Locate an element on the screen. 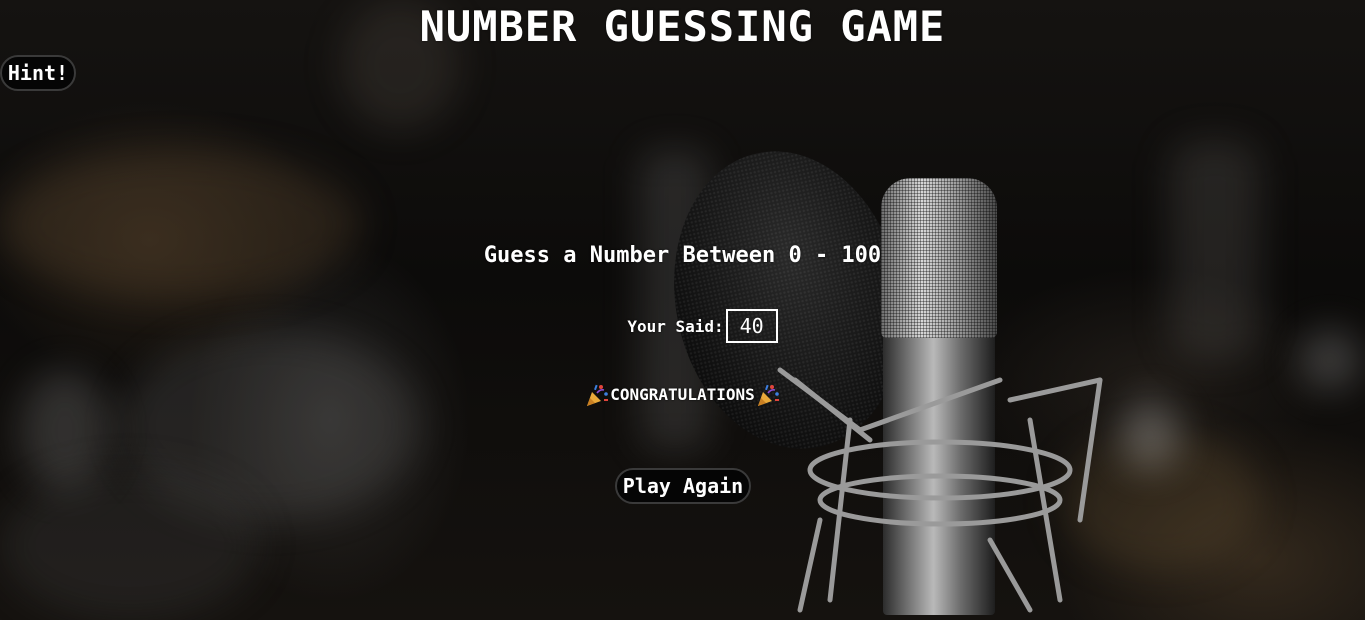  result-message-text: CONGRATULATIONS is located at coordinates (682, 394).